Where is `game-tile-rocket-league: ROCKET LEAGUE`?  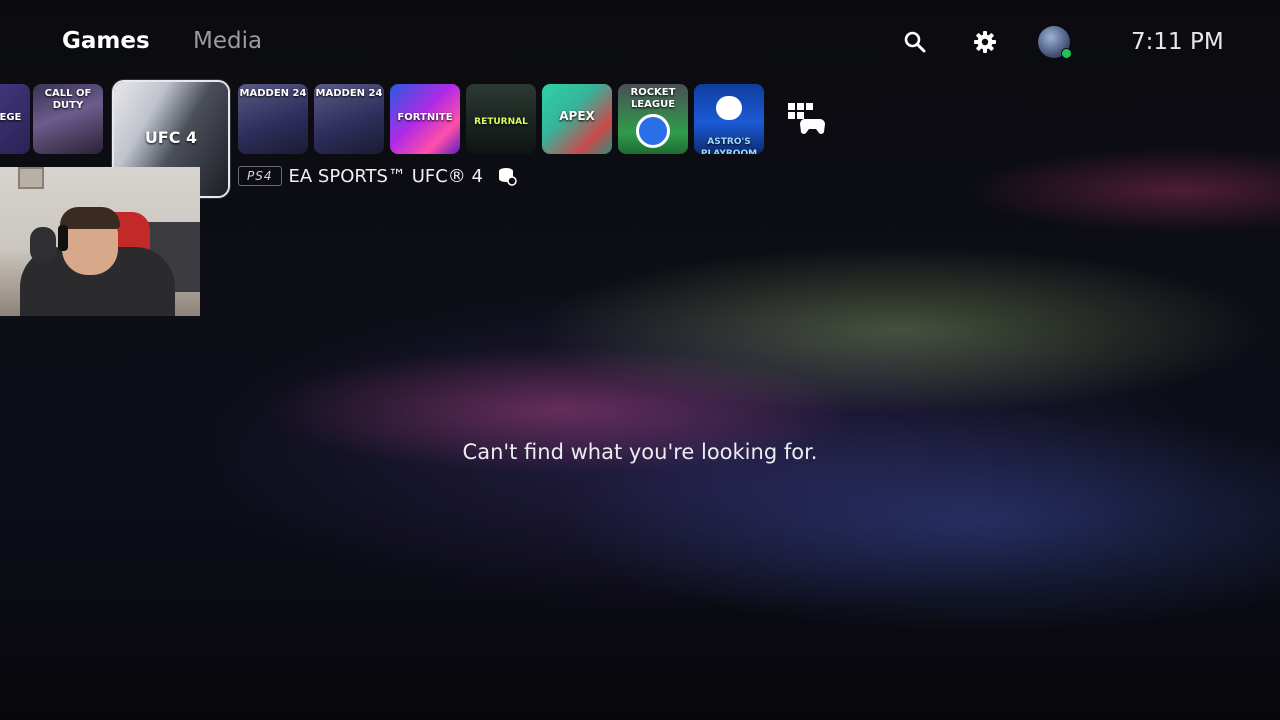 game-tile-rocket-league: ROCKET LEAGUE is located at coordinates (653, 119).